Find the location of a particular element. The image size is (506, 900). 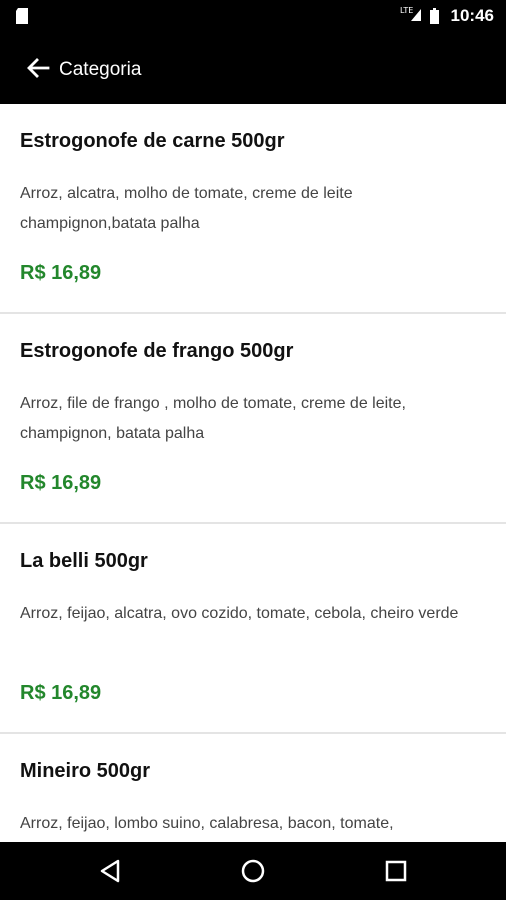

app-bar: Categoria is located at coordinates (253, 68).